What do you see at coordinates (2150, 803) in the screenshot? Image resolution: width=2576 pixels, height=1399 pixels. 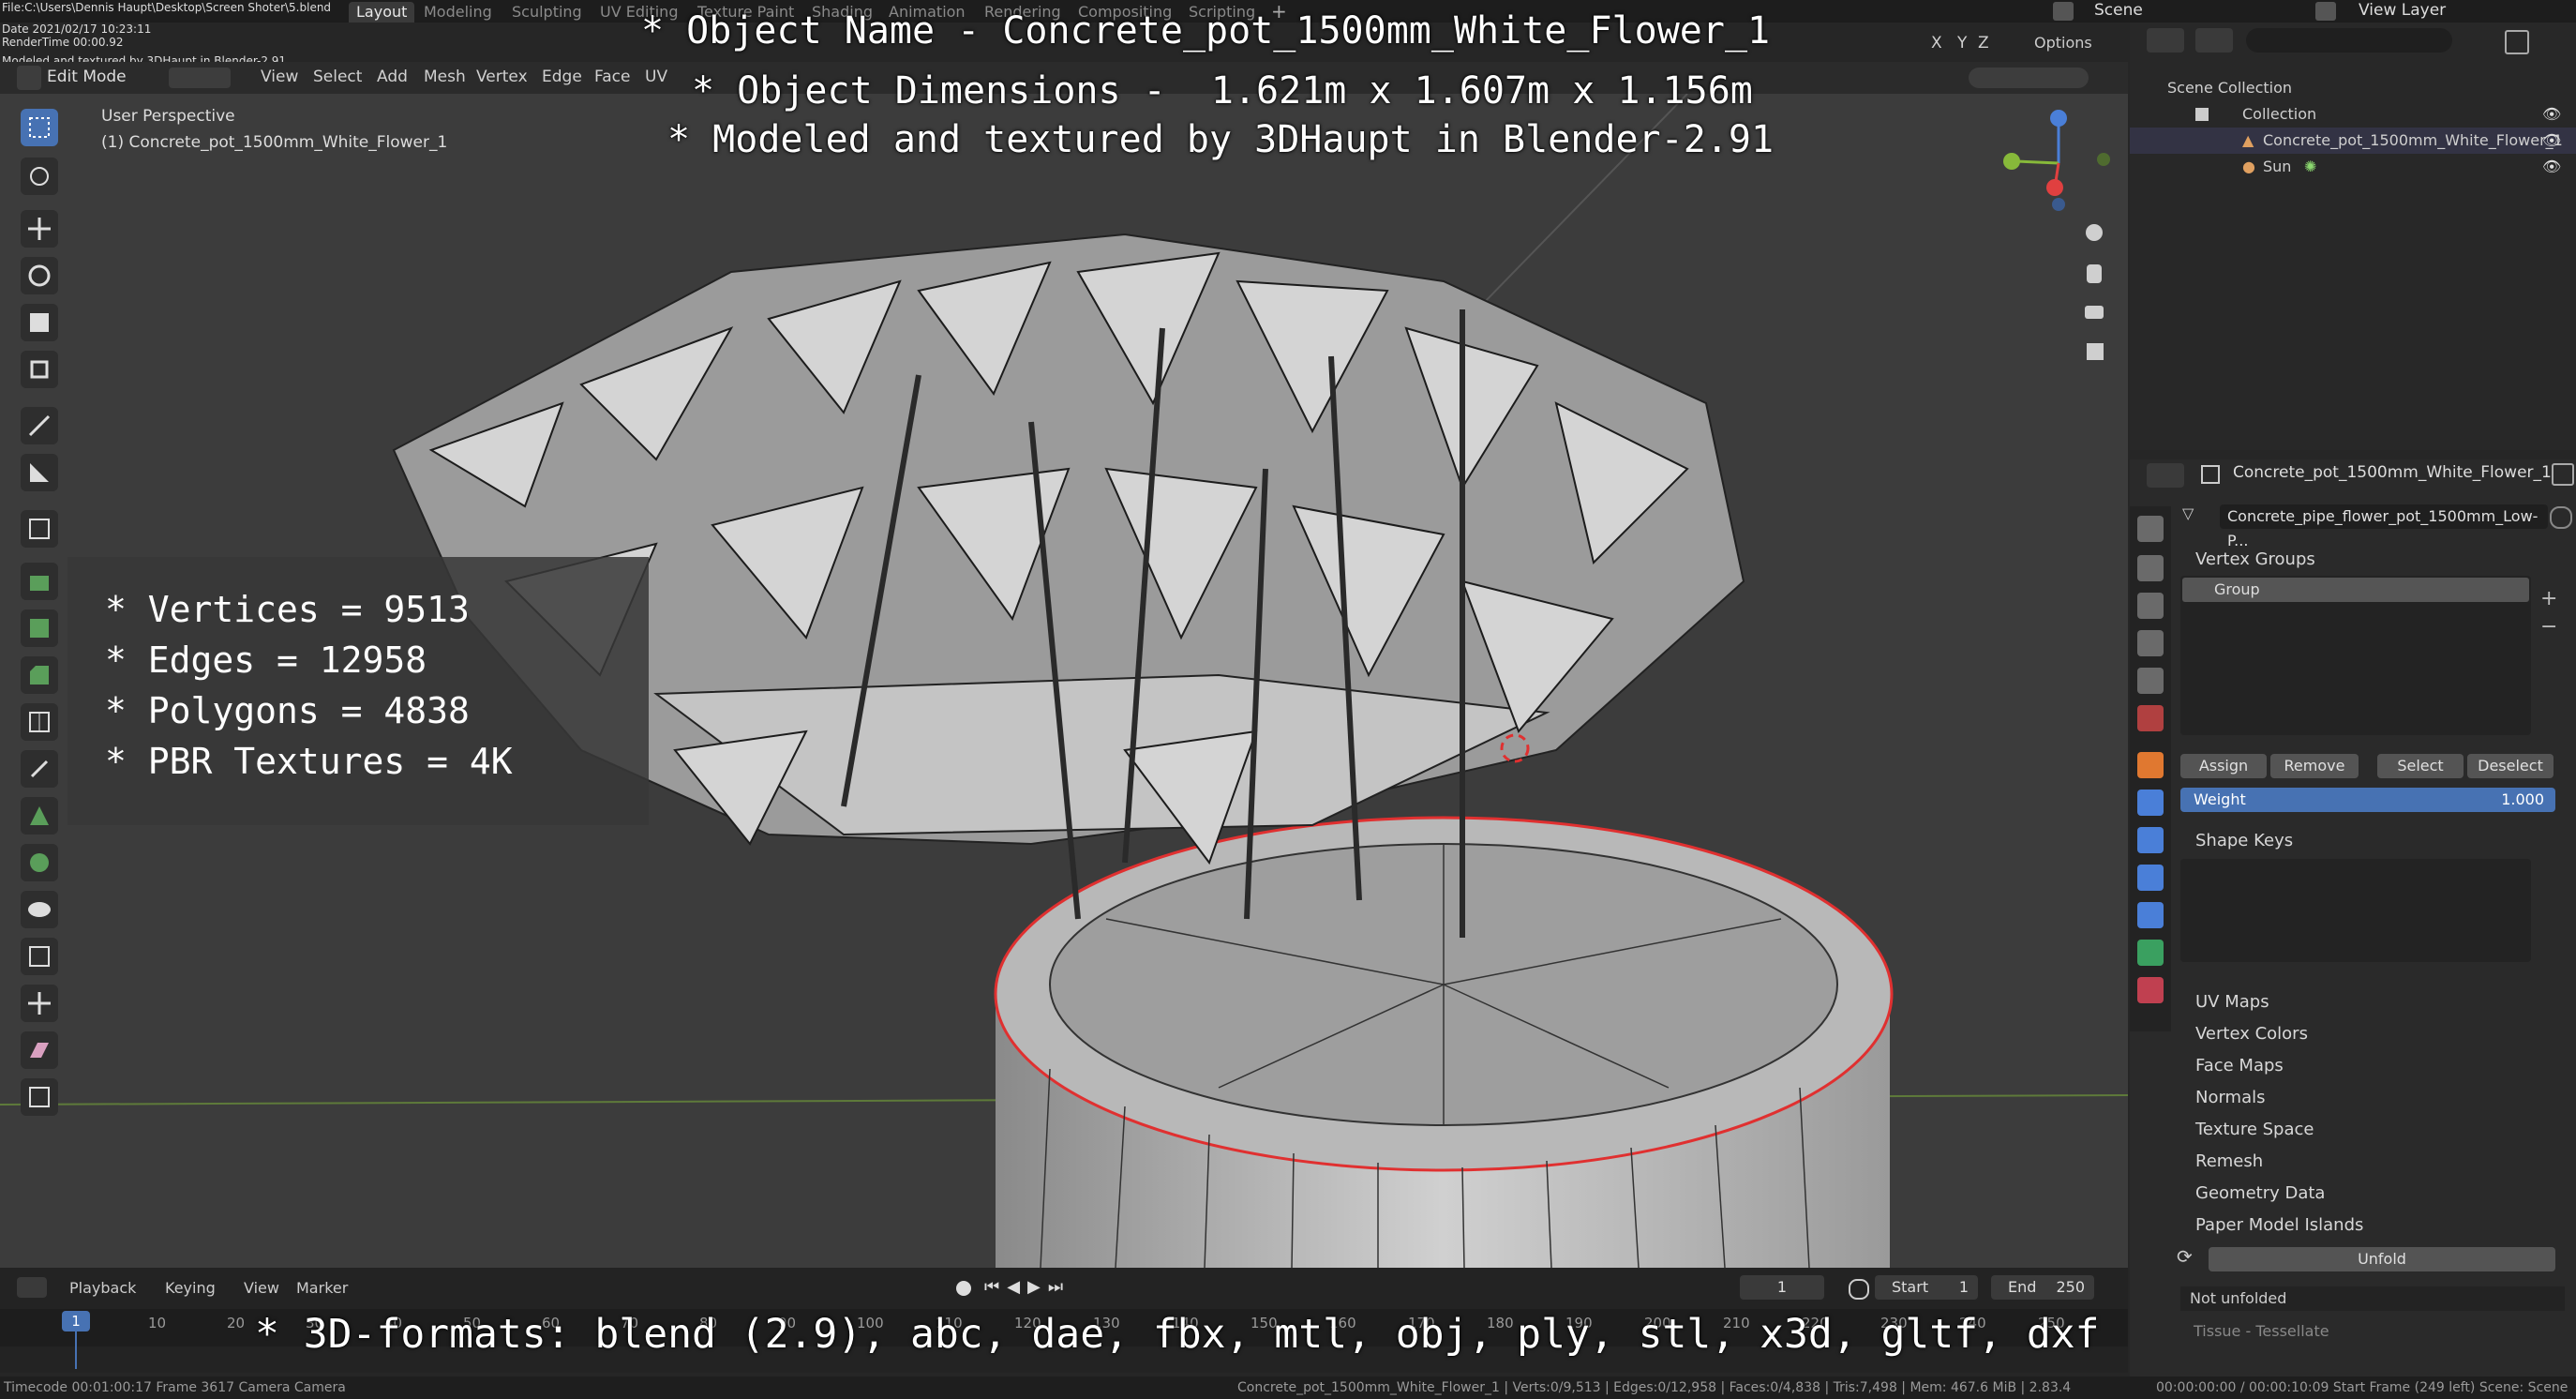 I see `modifier-tab-icon` at bounding box center [2150, 803].